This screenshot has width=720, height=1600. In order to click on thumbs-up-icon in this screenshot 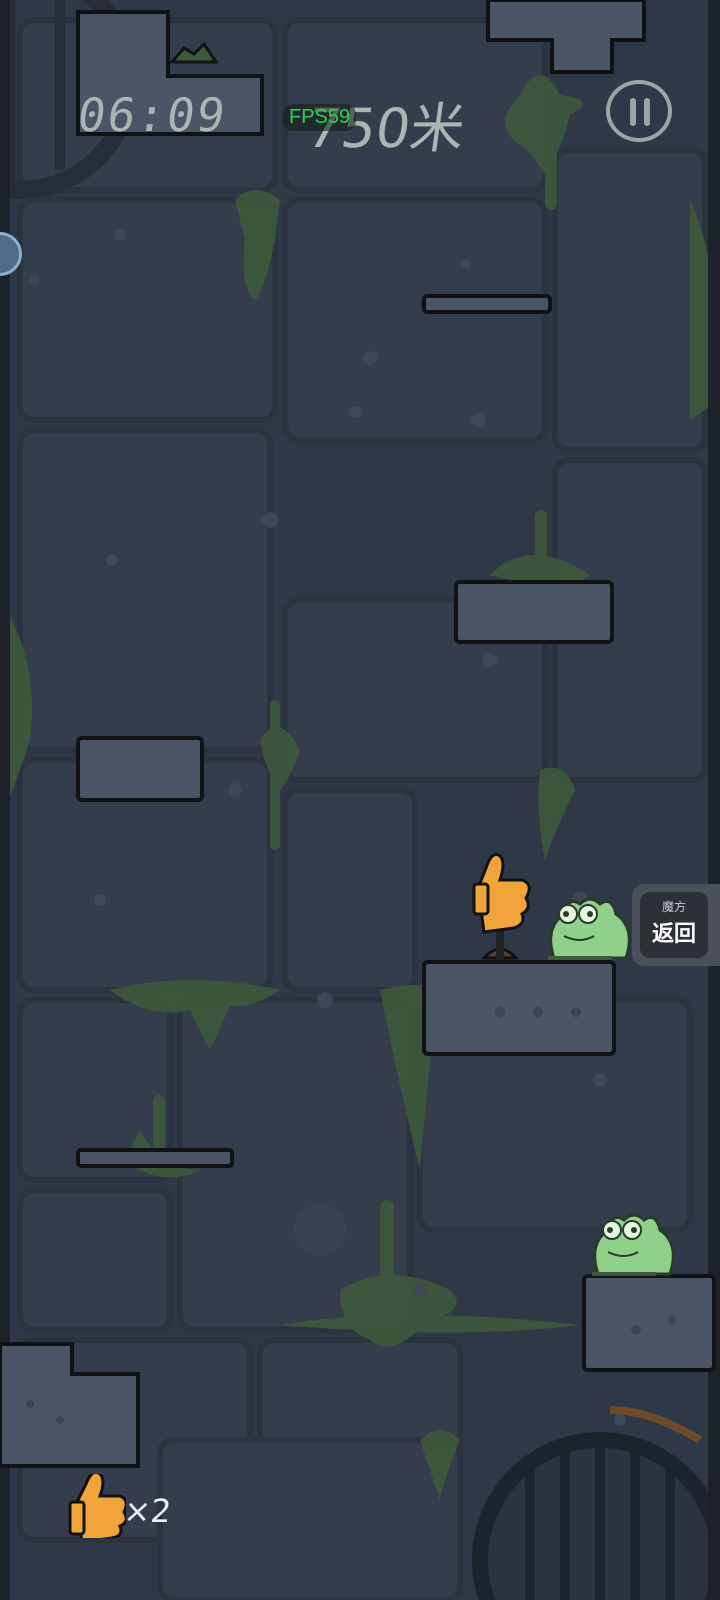, I will do `click(97, 1506)`.